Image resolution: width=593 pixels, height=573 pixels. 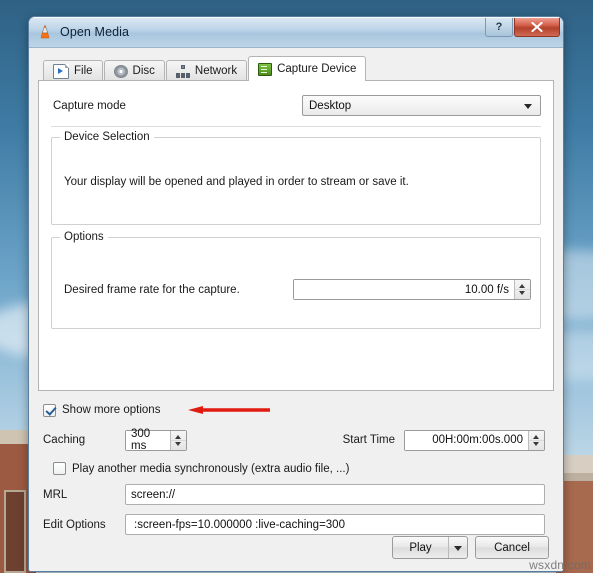 I want to click on capture-mode-row: Capture mode Desktop, so click(x=297, y=105).